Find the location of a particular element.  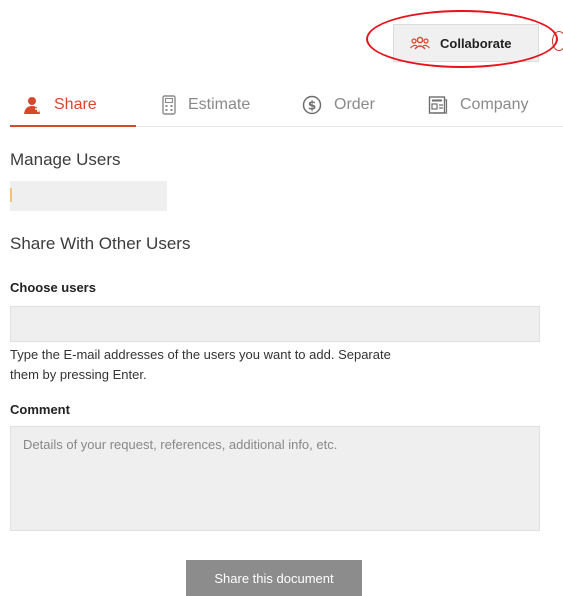

tab-estimate: Estimate is located at coordinates (206, 105).